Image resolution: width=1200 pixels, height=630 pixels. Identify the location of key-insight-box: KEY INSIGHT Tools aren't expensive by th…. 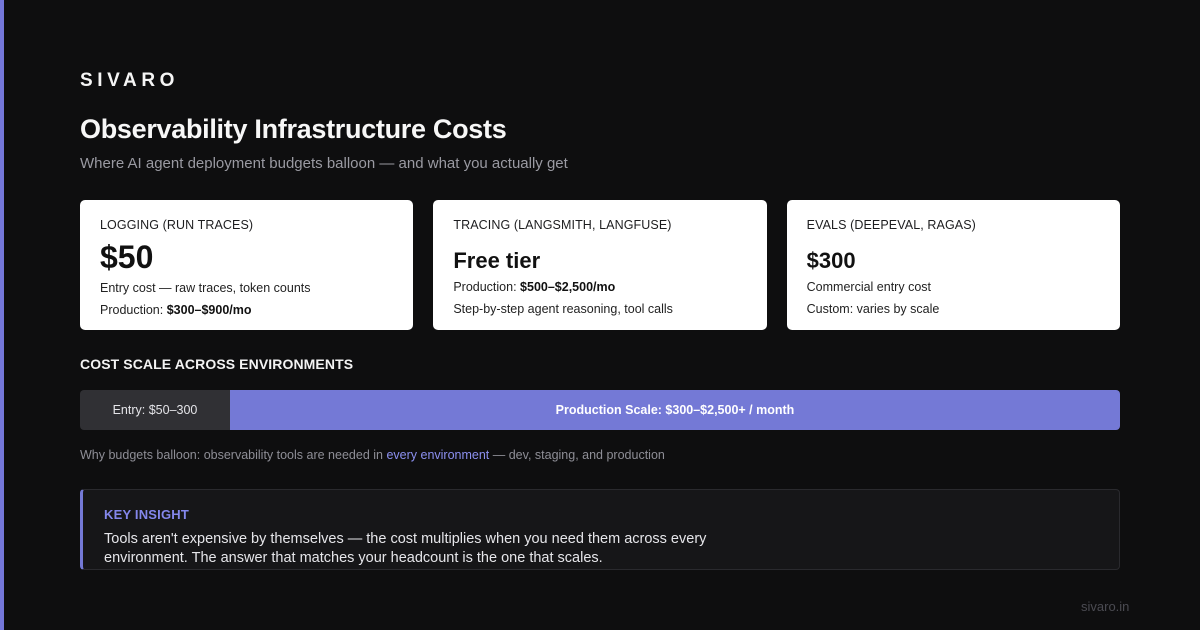
(600, 529).